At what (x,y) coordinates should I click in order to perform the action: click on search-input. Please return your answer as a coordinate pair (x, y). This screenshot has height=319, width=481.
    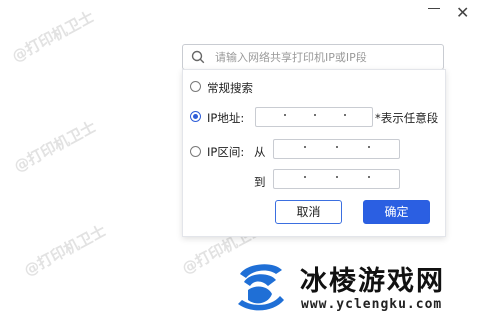
    Looking at the image, I should click on (327, 57).